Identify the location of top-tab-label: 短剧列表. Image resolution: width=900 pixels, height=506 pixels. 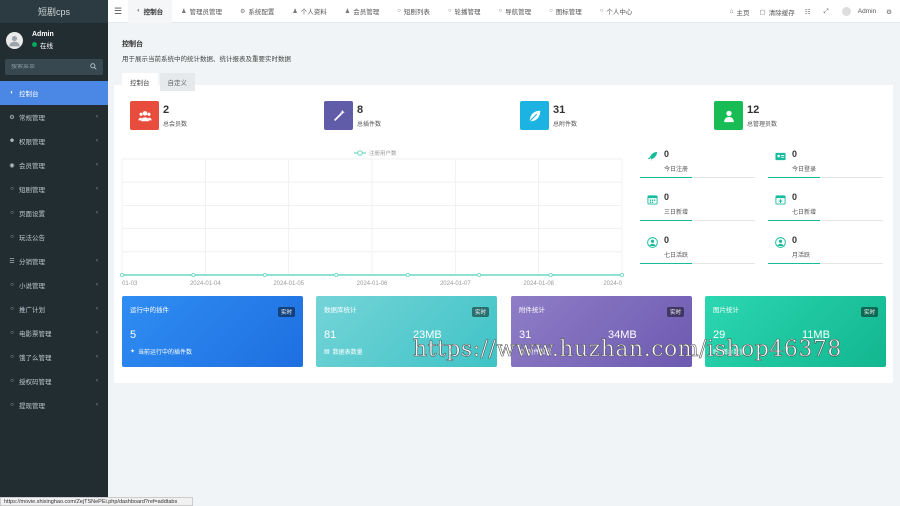
(416, 12).